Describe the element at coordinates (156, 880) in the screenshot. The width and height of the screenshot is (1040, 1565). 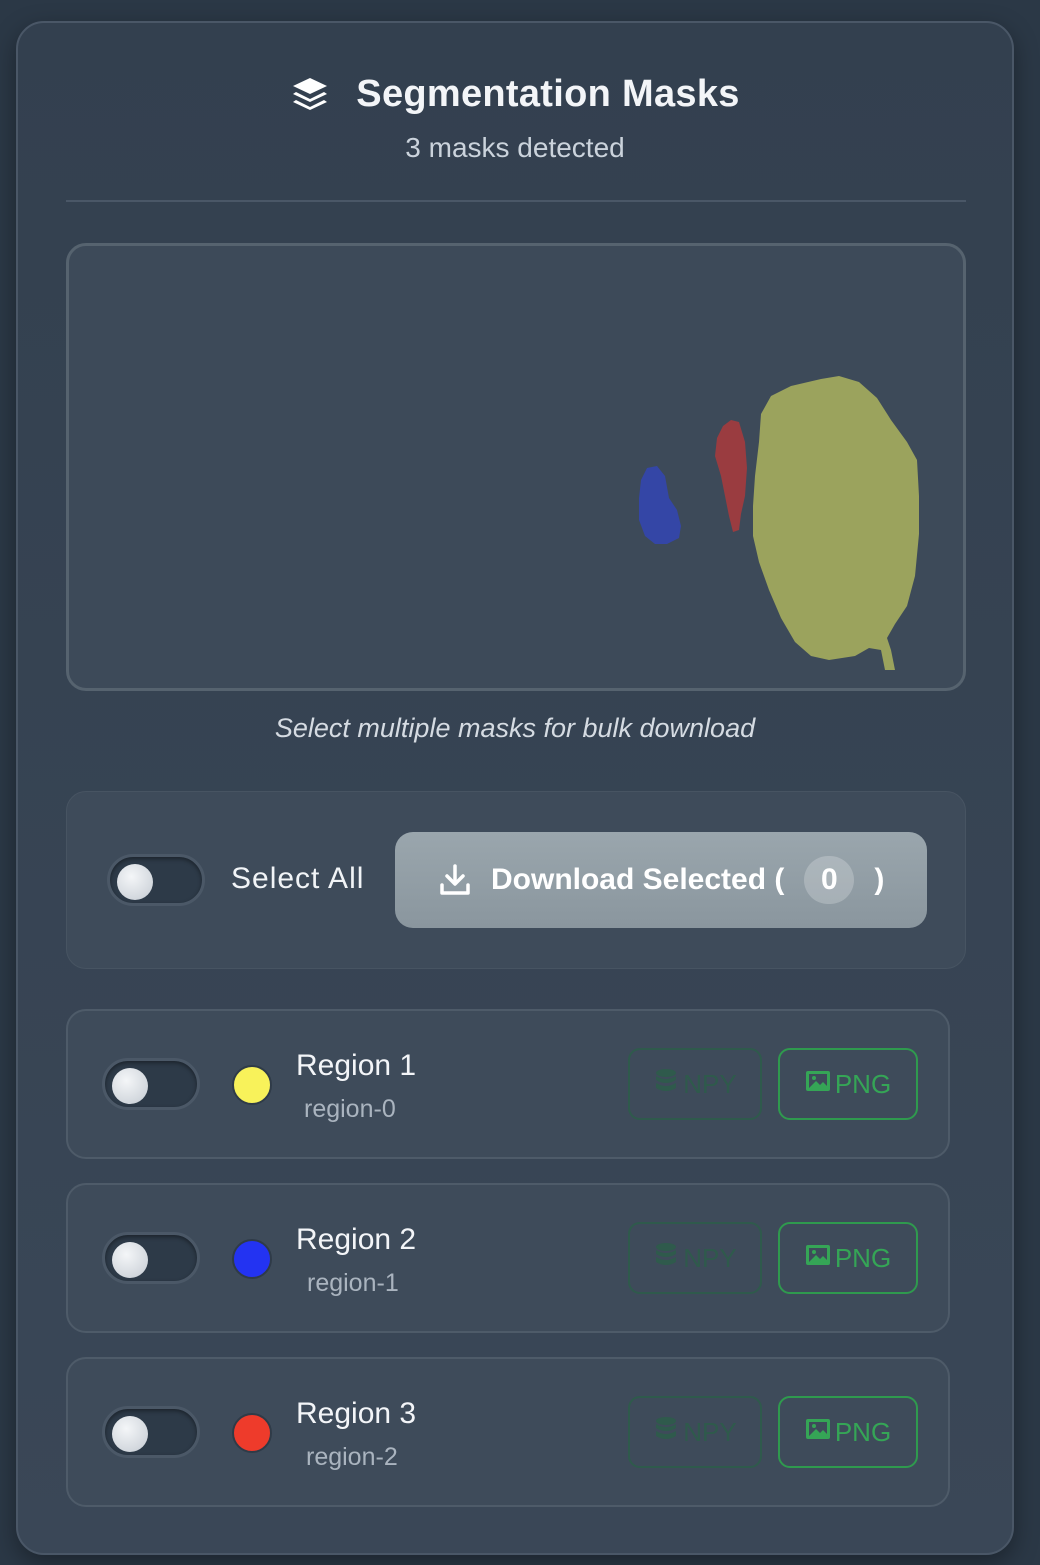
I see `select-all-toggle` at that location.